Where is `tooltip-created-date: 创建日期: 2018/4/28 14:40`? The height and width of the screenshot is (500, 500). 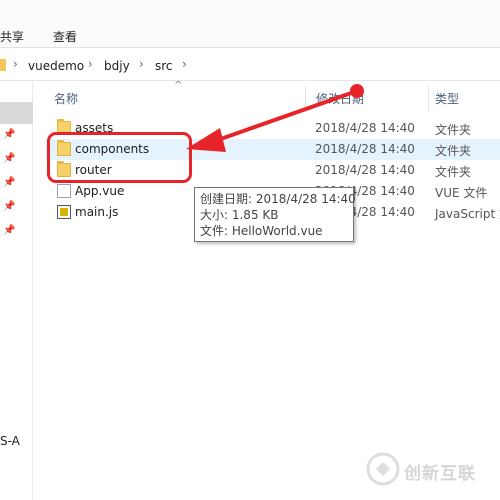 tooltip-created-date: 创建日期: 2018/4/28 14:40 is located at coordinates (278, 199).